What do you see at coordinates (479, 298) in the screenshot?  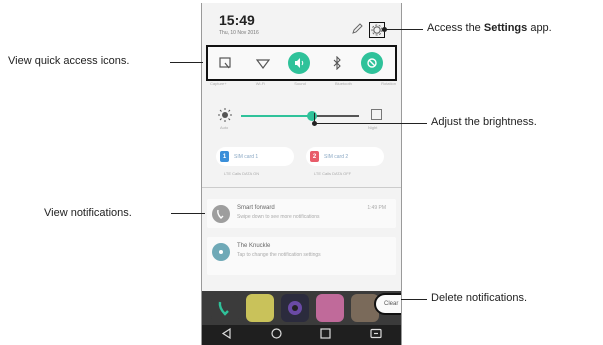 I see `callout-delete: Delete notifications.` at bounding box center [479, 298].